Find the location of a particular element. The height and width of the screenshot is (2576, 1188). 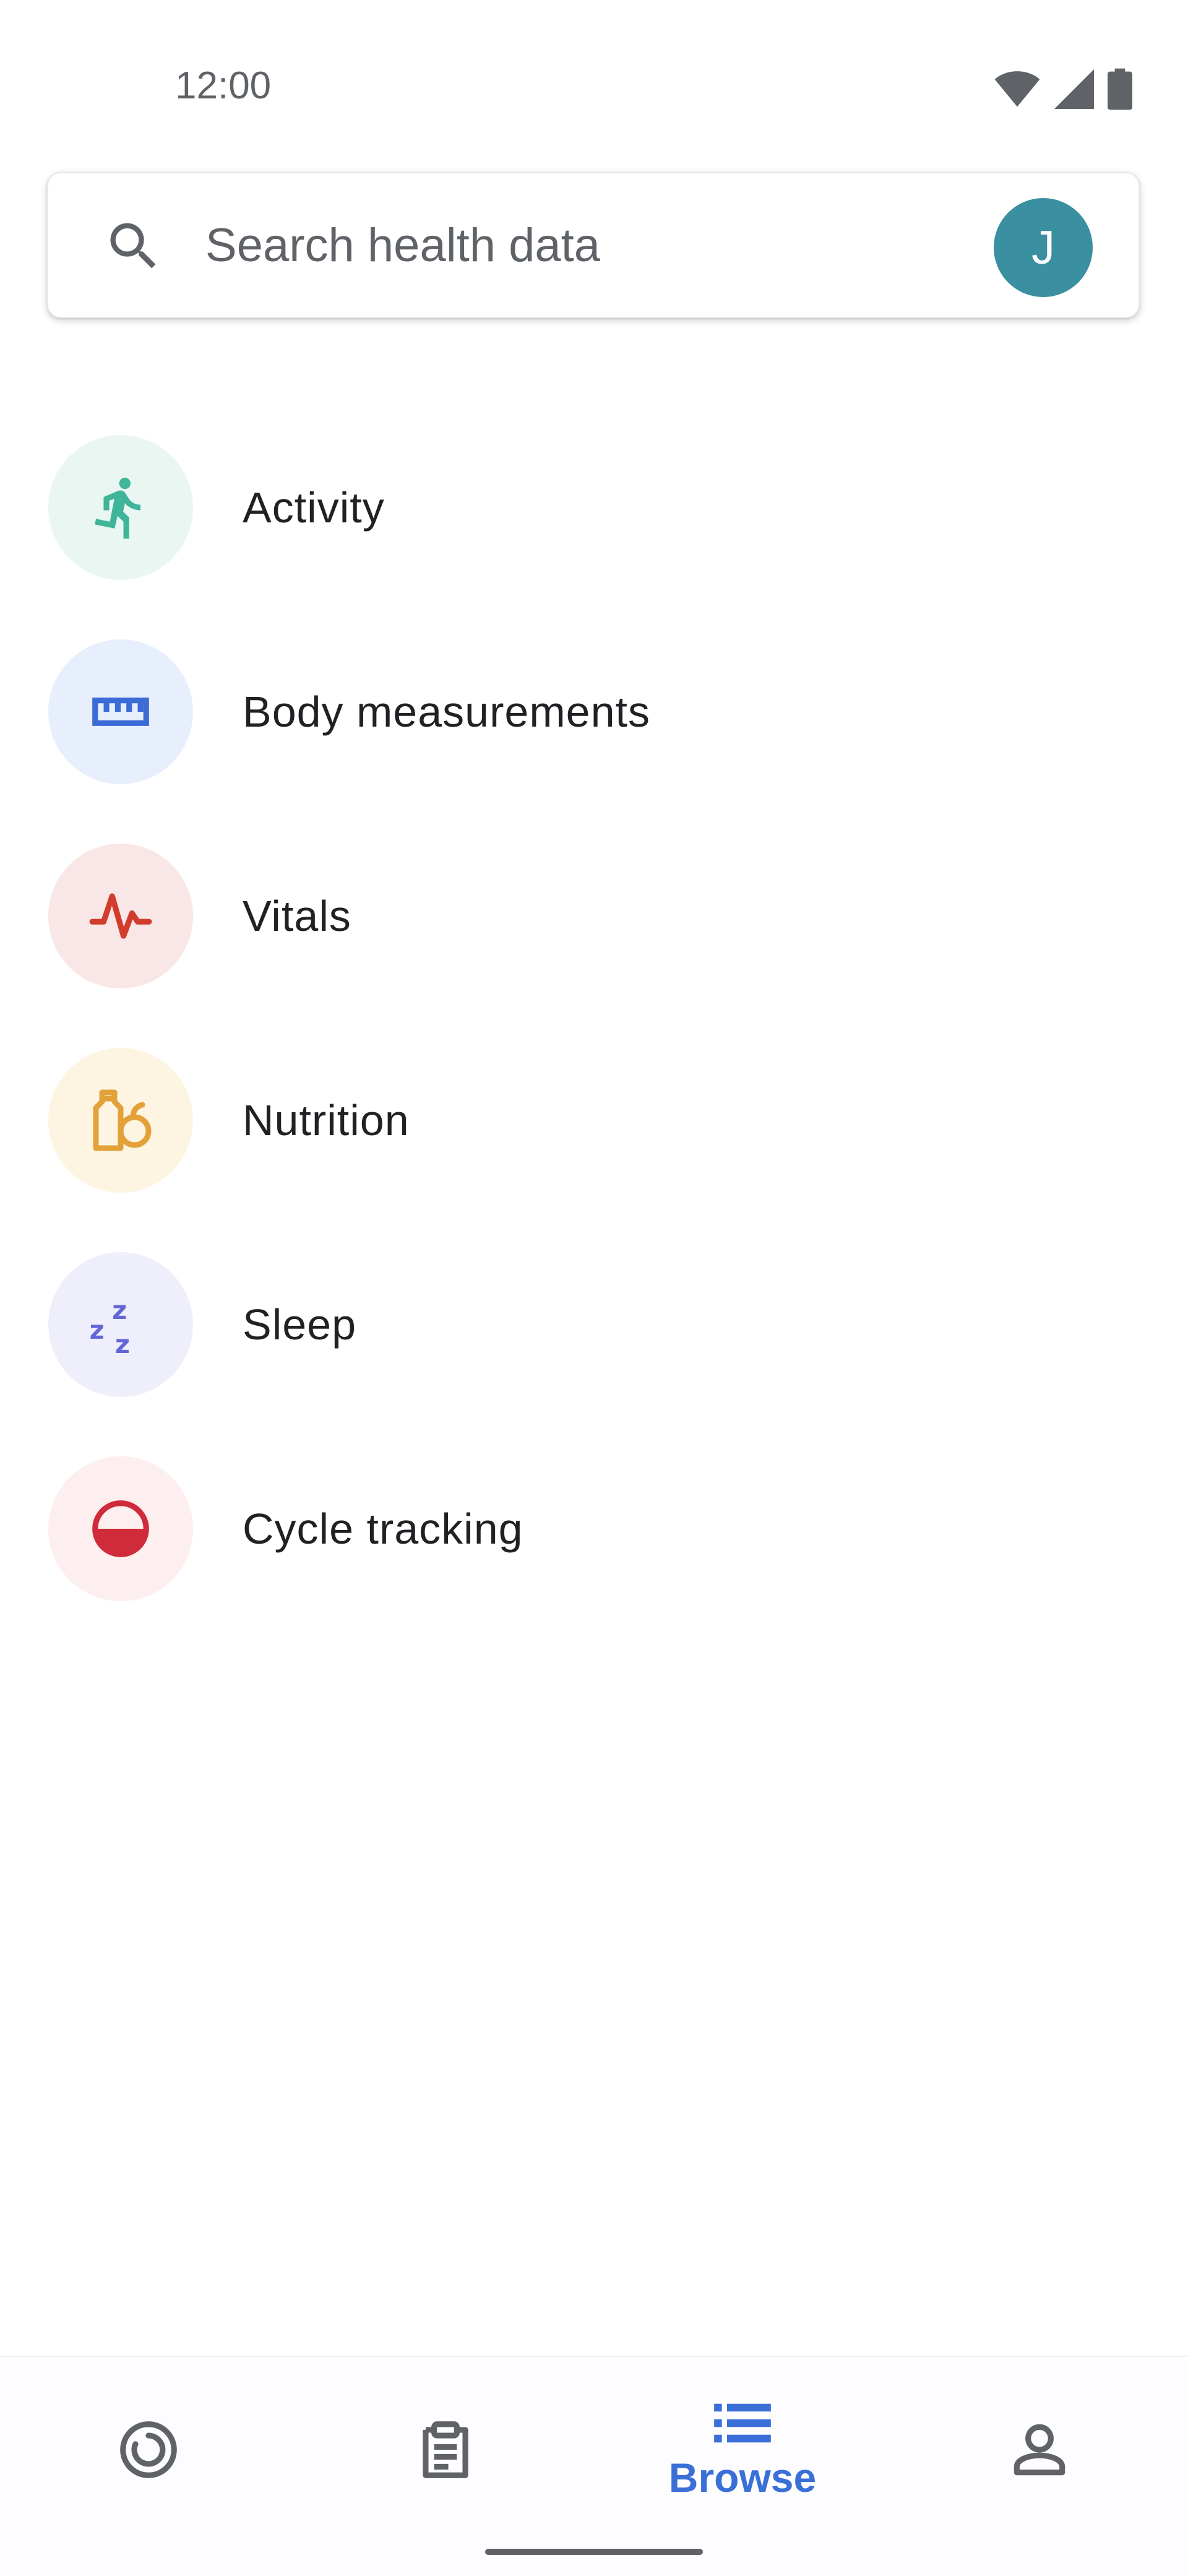

category-label: Vitals is located at coordinates (297, 916).